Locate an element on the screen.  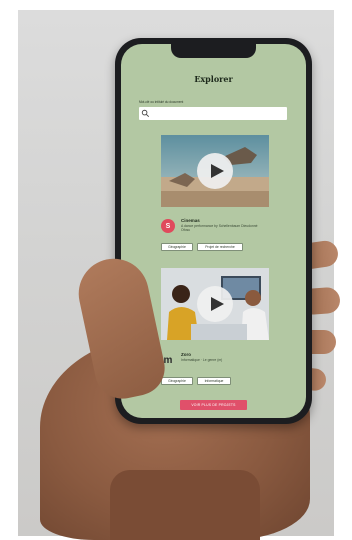
load-more-button: VOIR PLUS DE PROJETS is located at coordinates (213, 405).